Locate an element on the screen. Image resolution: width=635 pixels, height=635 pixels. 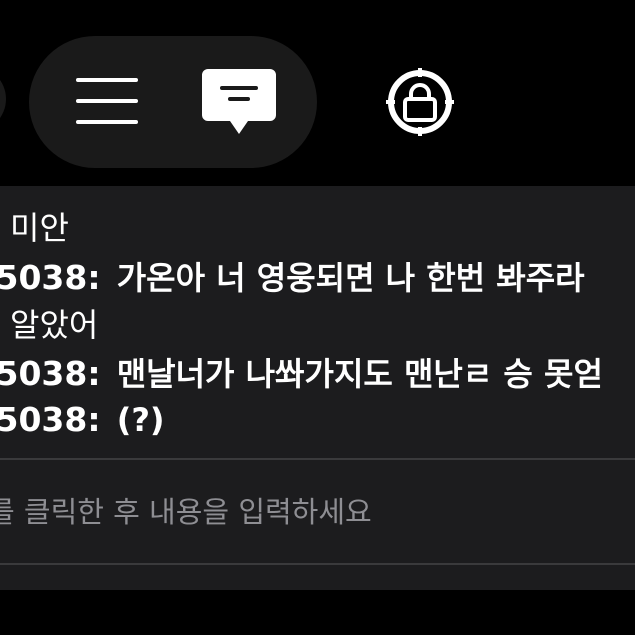
partial-toolbar-button is located at coordinates (3, 99).